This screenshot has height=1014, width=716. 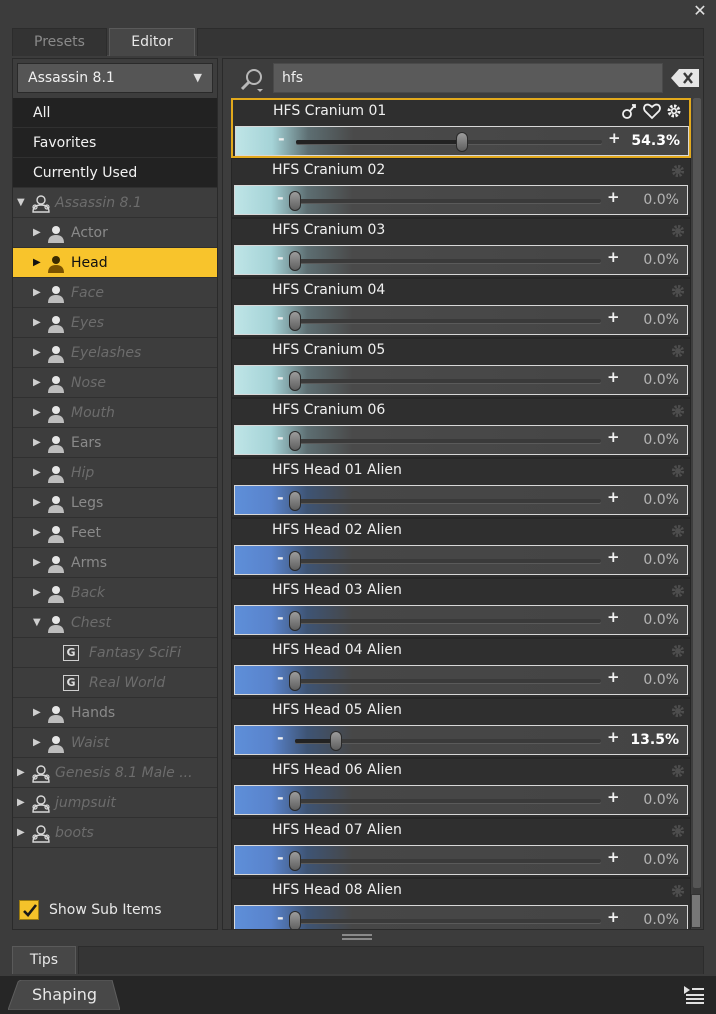 I want to click on tree-item-back: ▶ Back, so click(x=115, y=593).